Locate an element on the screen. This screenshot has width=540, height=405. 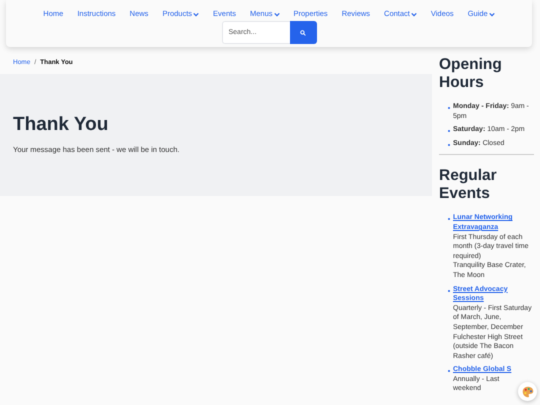
search-icon is located at coordinates (303, 33).